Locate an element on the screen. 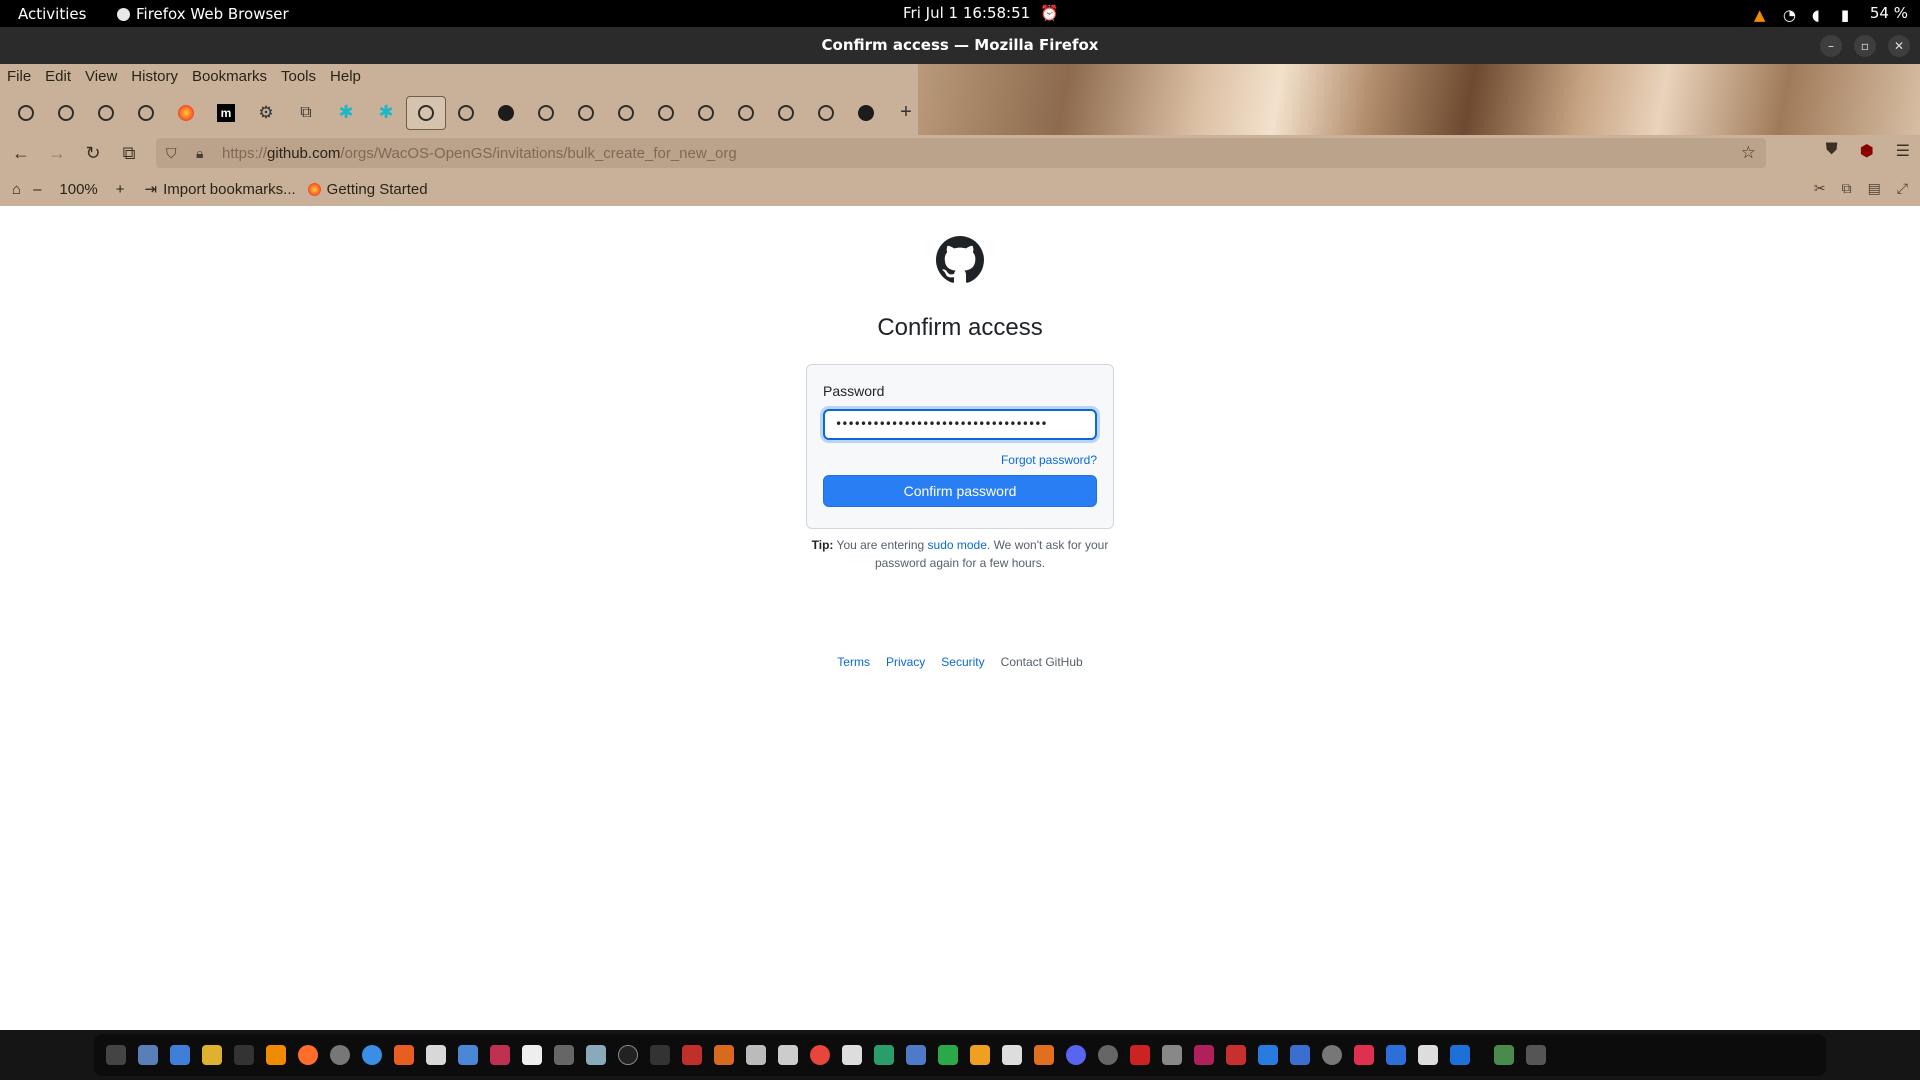 This screenshot has height=1080, width=1920. firefox-icon is located at coordinates (308, 1055).